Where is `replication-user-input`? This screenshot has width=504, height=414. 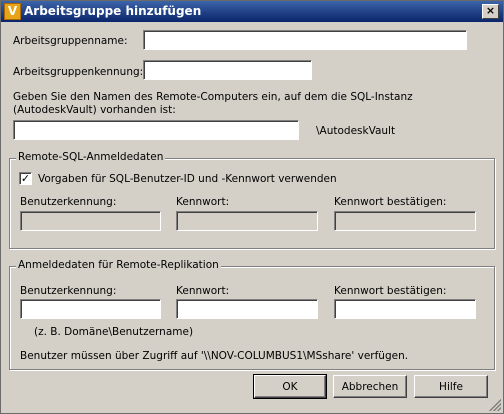
replication-user-input is located at coordinates (90, 309).